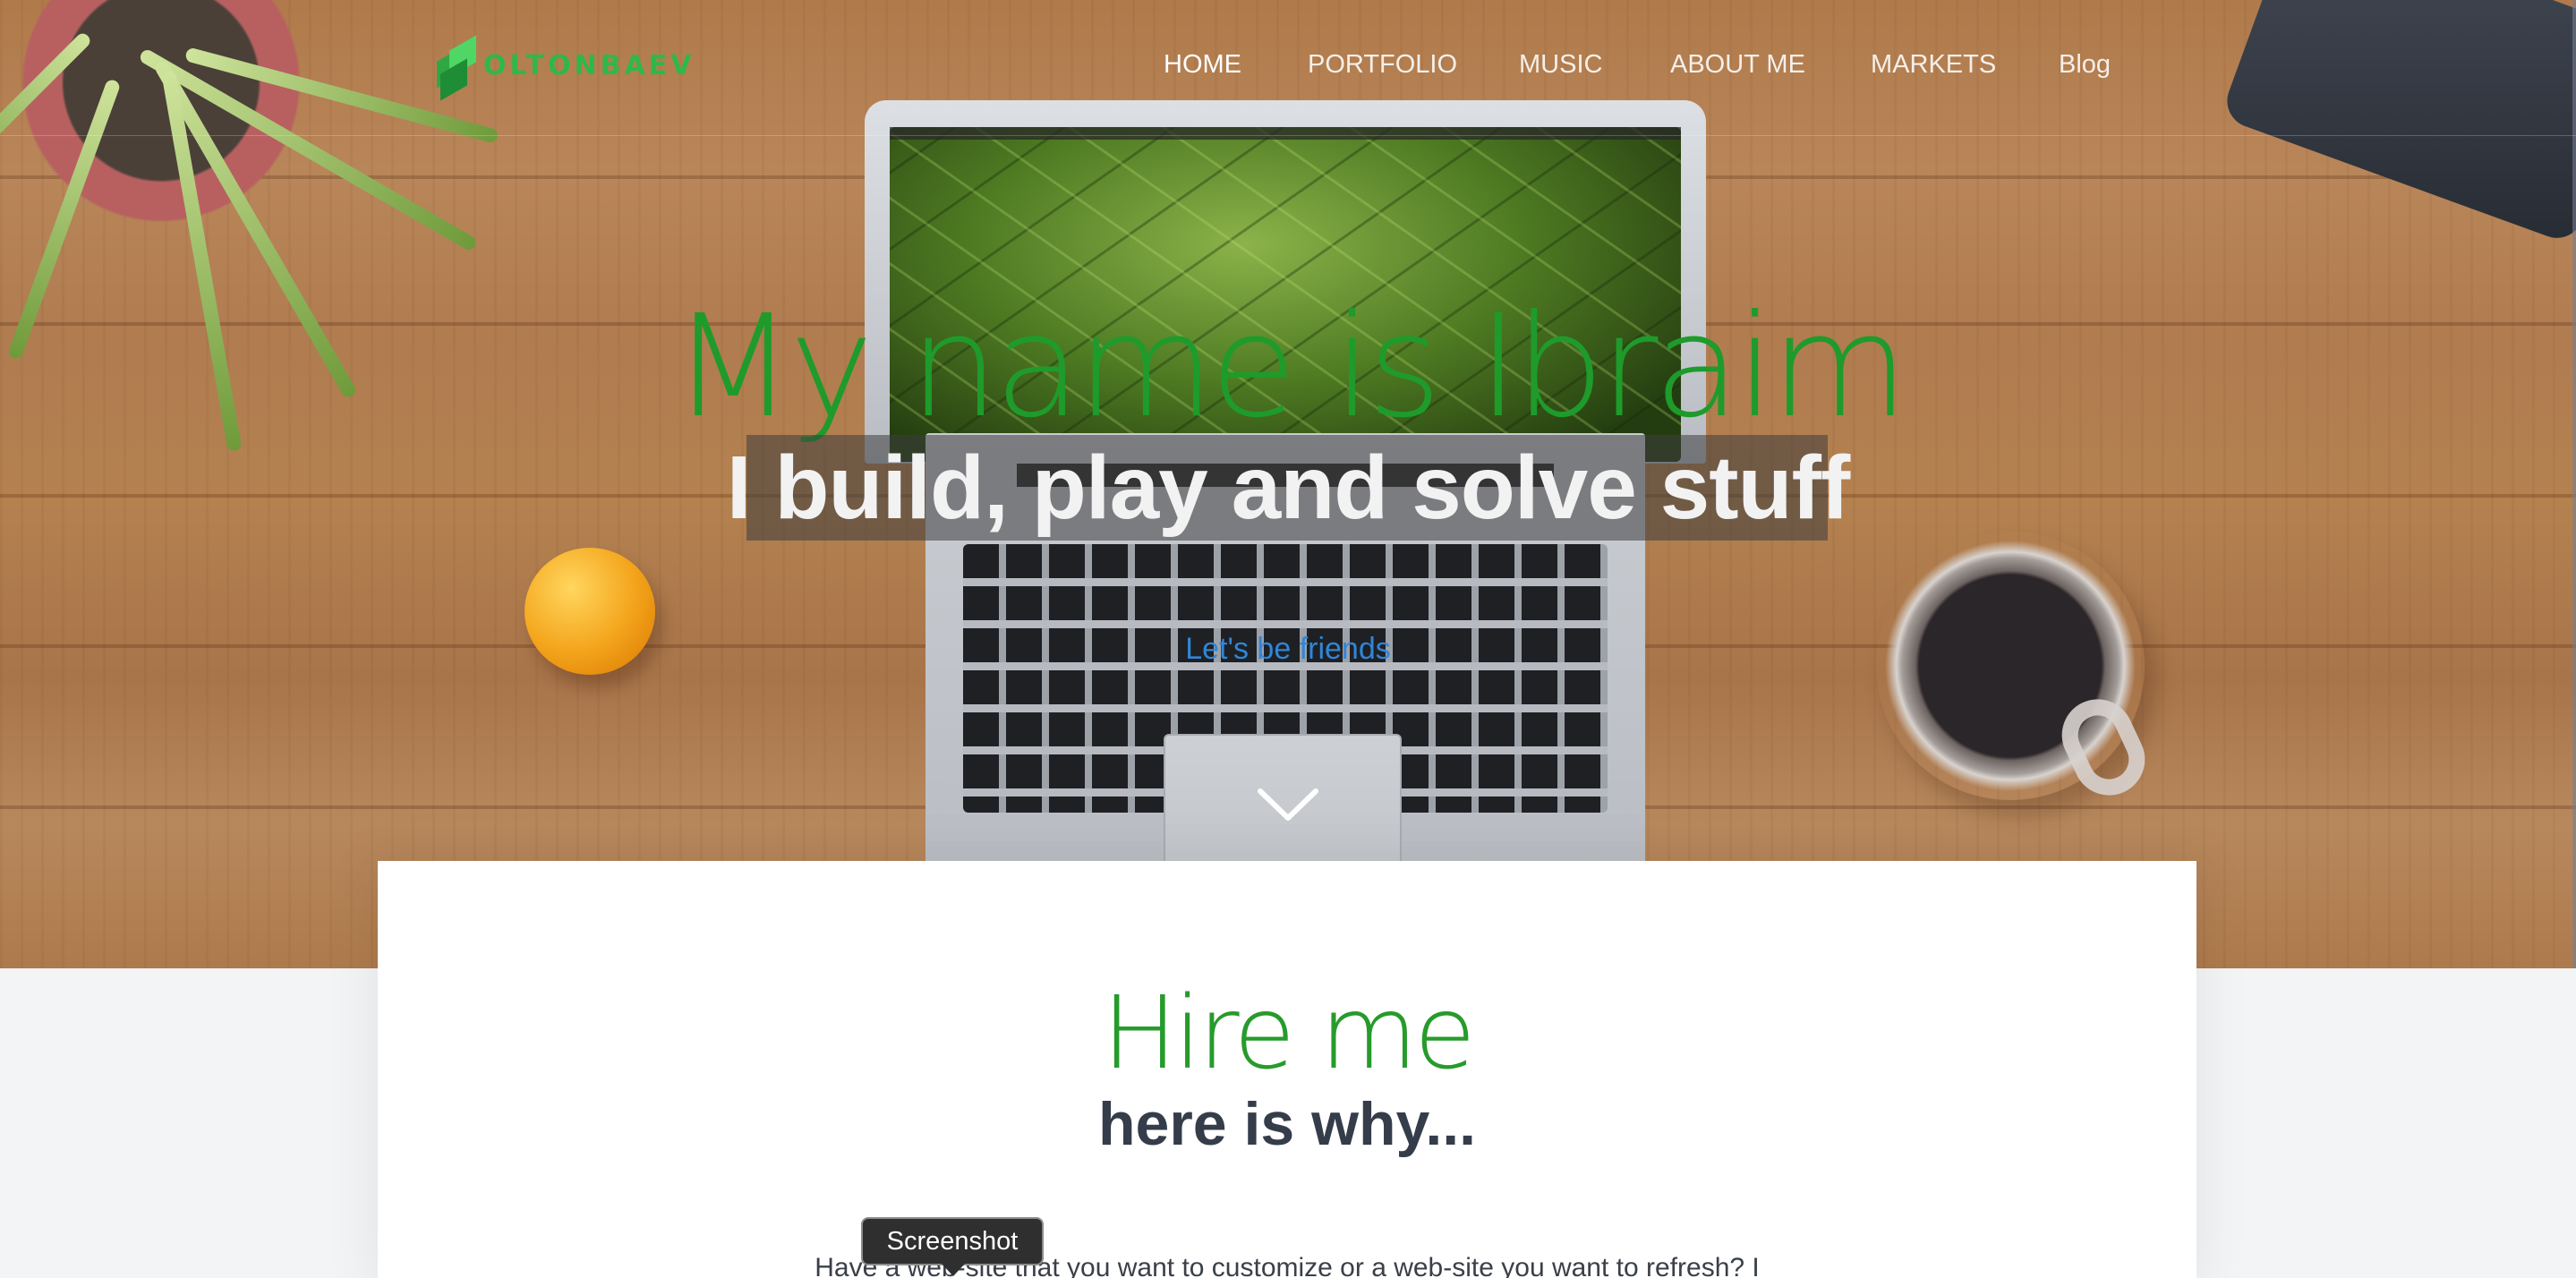 Image resolution: width=2576 pixels, height=1278 pixels. What do you see at coordinates (1288, 805) in the screenshot?
I see `chevron-down-icon` at bounding box center [1288, 805].